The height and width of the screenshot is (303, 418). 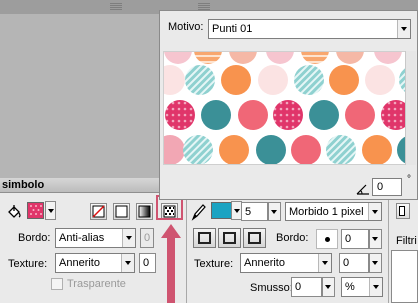 What do you see at coordinates (375, 263) in the screenshot?
I see `texture-right-stepper` at bounding box center [375, 263].